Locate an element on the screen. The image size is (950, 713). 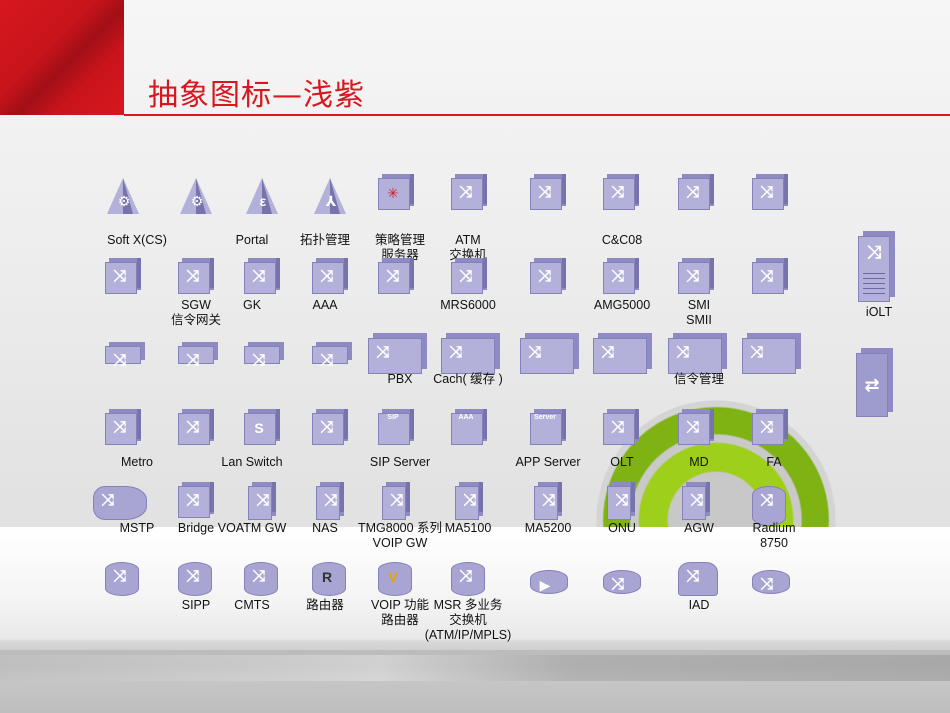
icon-label: MA5100 is located at coordinates (468, 528).